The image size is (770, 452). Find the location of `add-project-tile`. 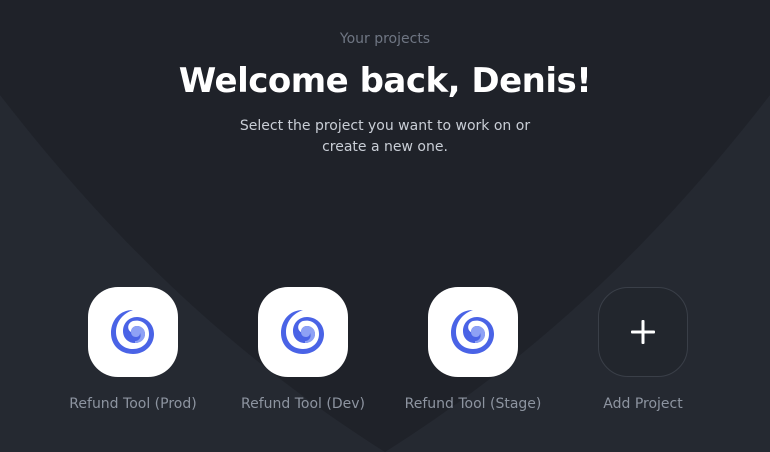

add-project-tile is located at coordinates (643, 332).